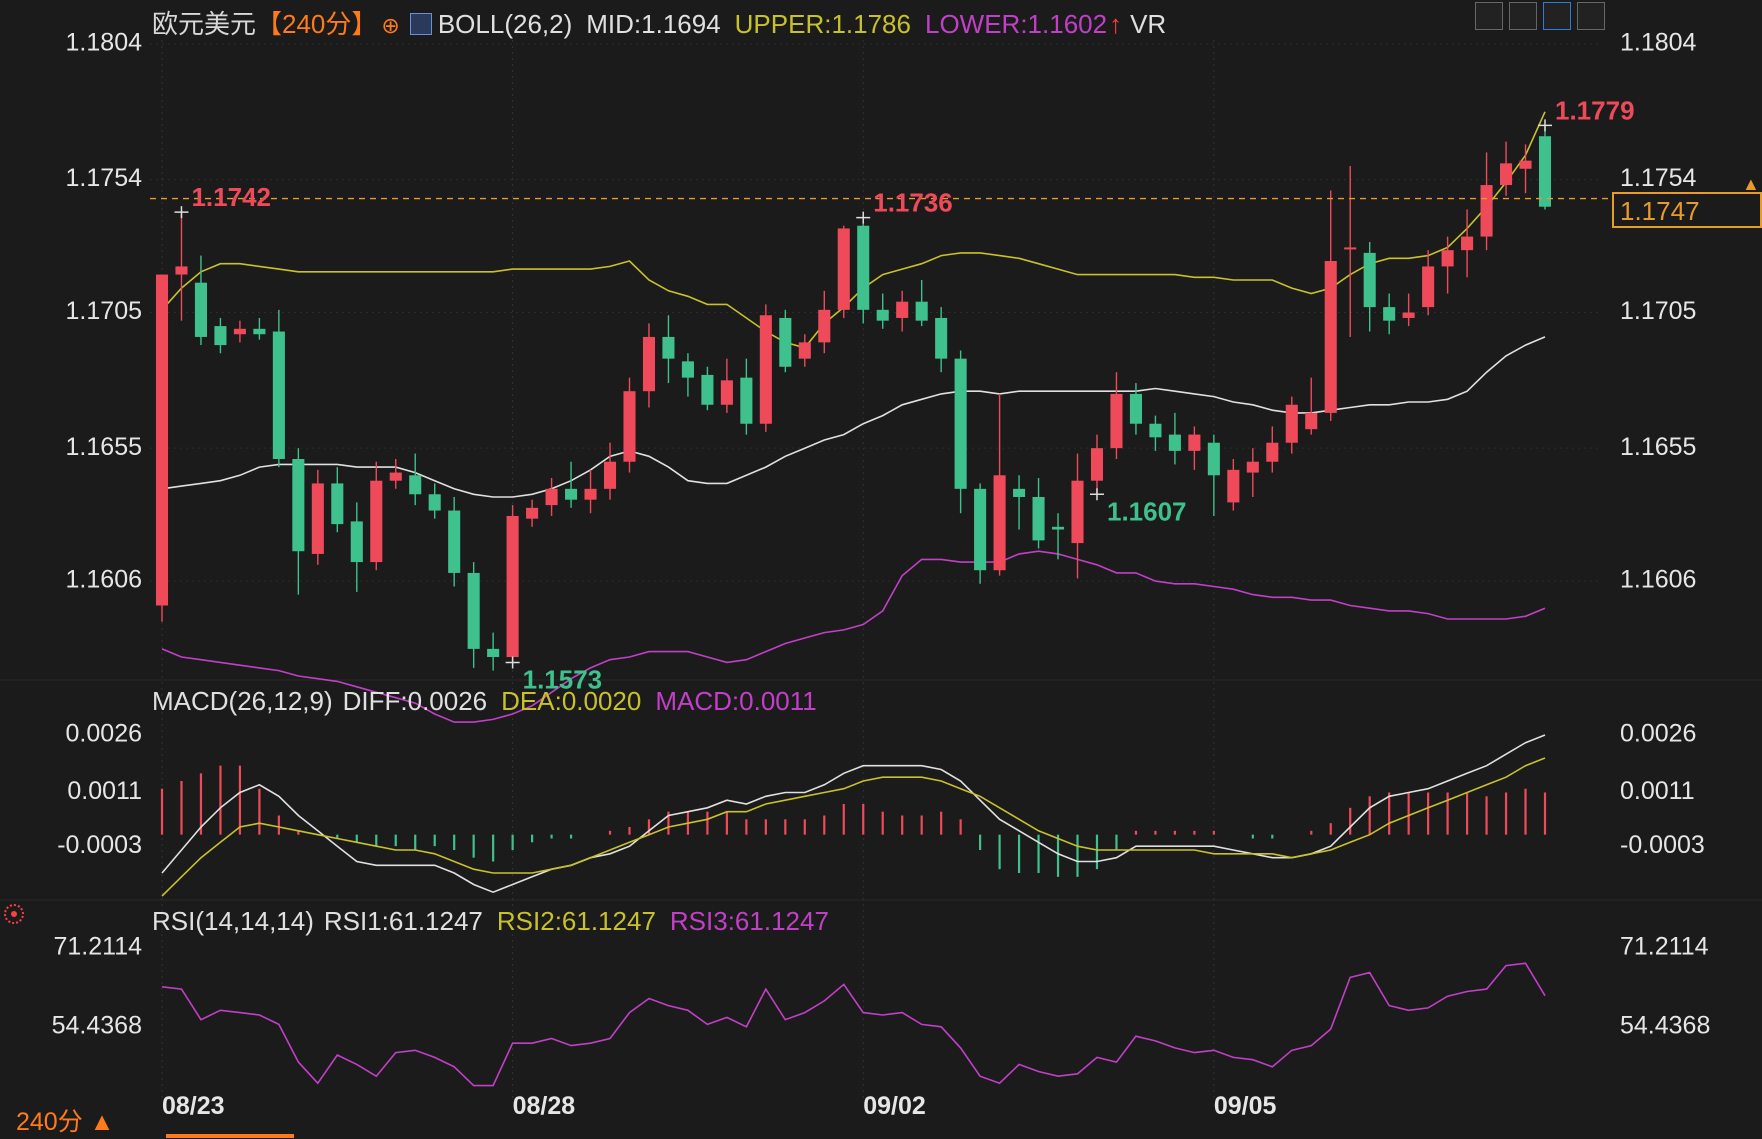  Describe the element at coordinates (749, 921) in the screenshot. I see `rsi3-value: RSI3:61.1247` at that location.